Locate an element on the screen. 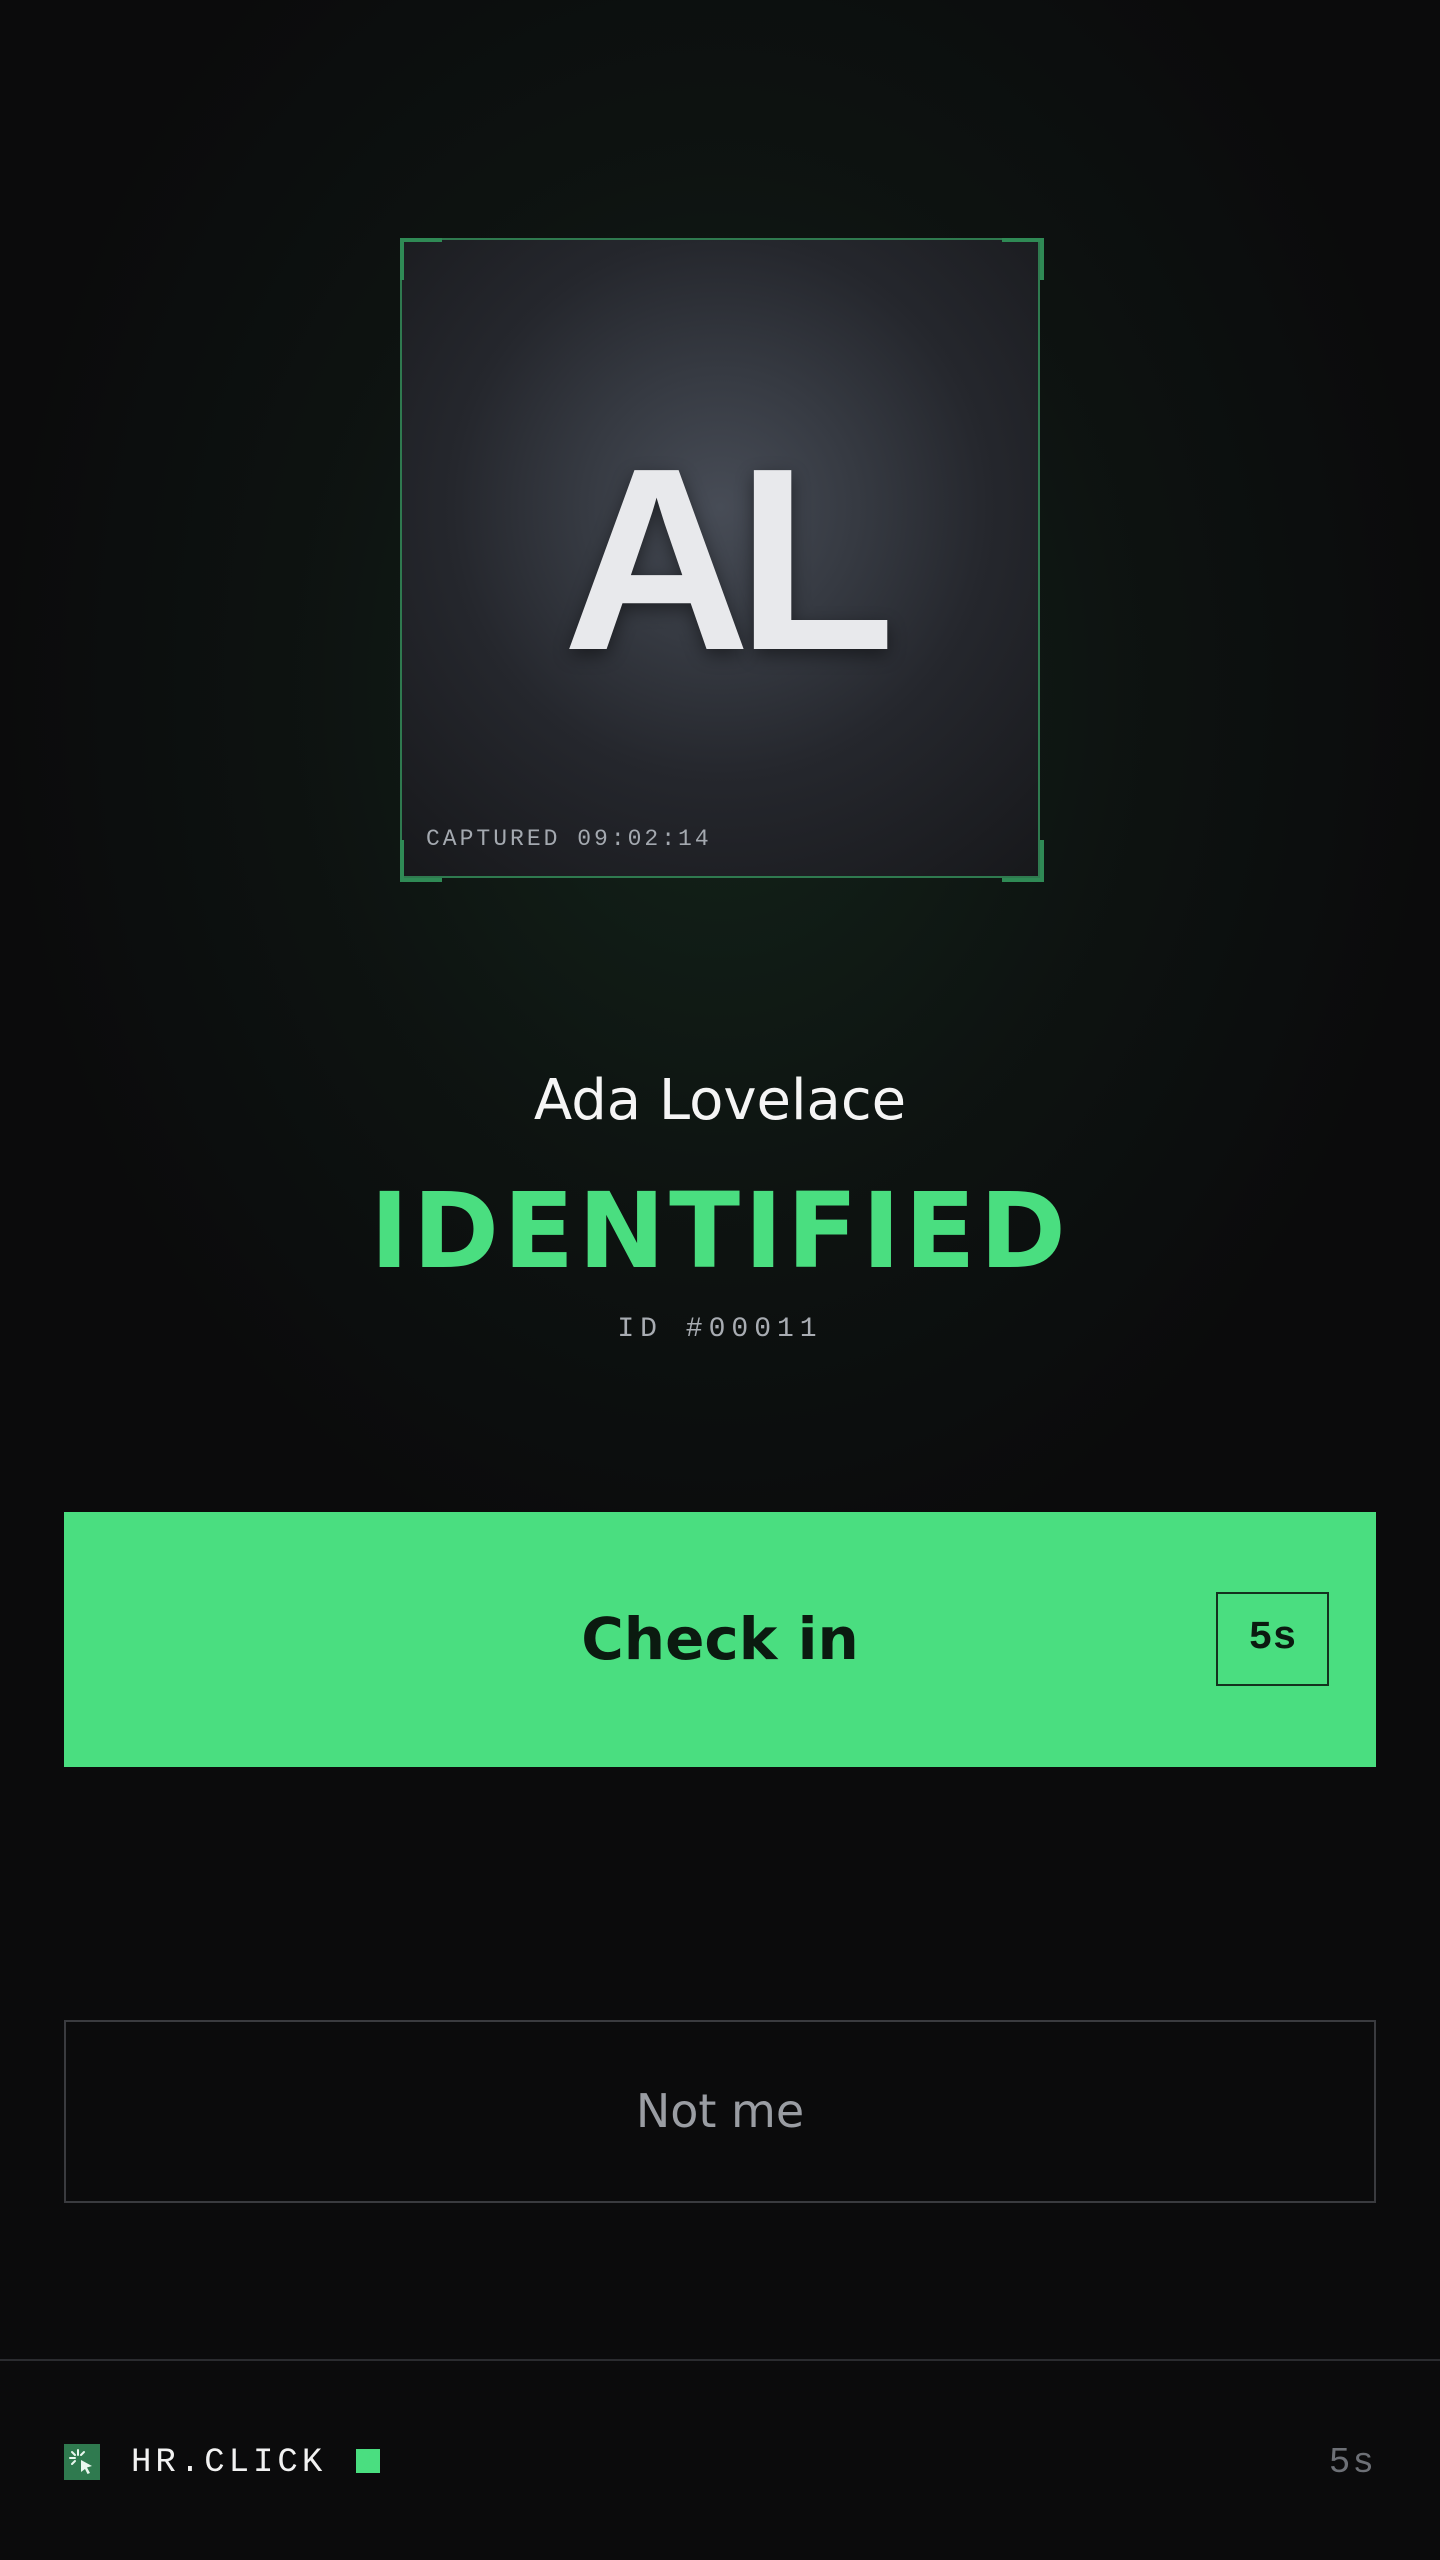 Image resolution: width=1440 pixels, height=2560 pixels. brand-name: HR.CLICK is located at coordinates (229, 2463).